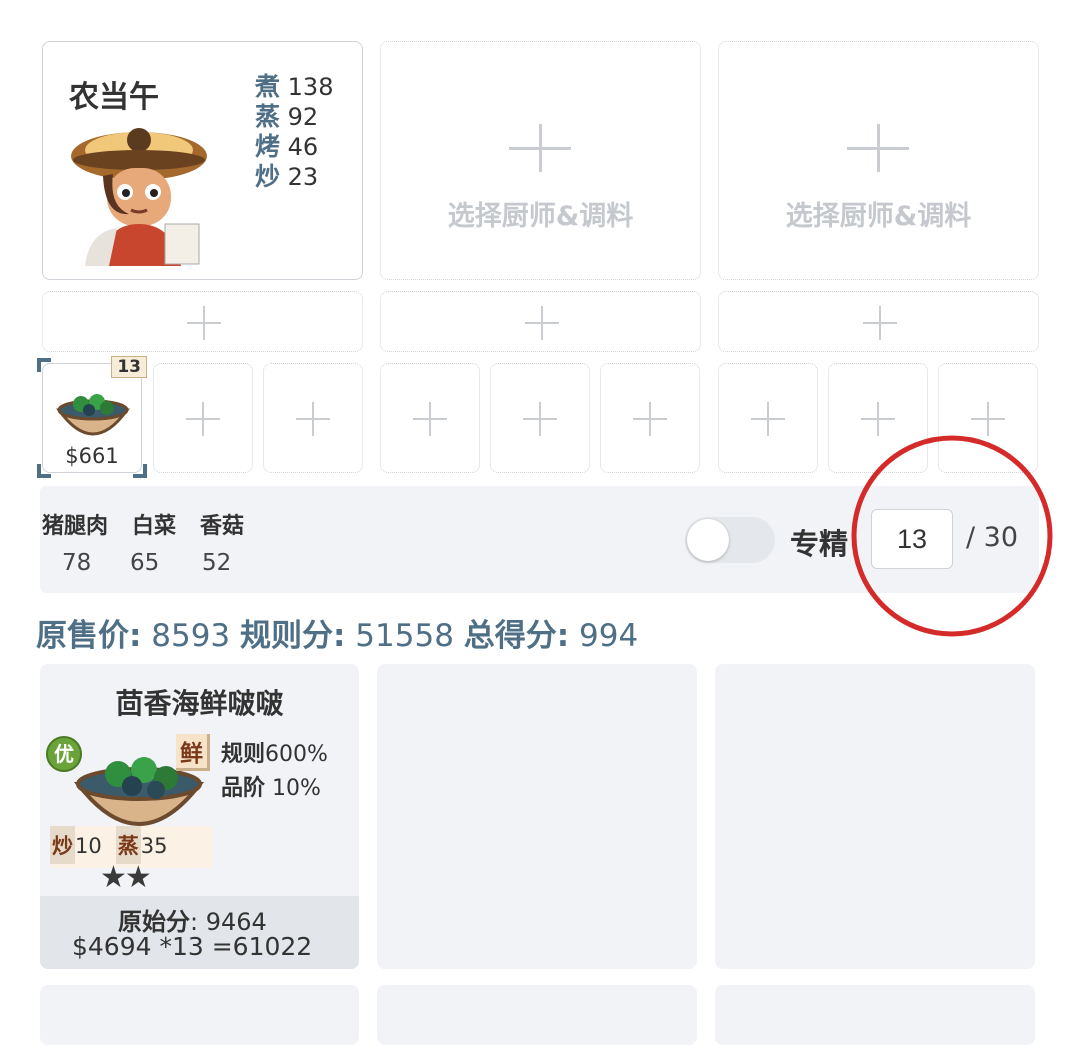 The width and height of the screenshot is (1080, 1045). Describe the element at coordinates (89, 636) in the screenshot. I see `original-price-label: 原售价:` at that location.